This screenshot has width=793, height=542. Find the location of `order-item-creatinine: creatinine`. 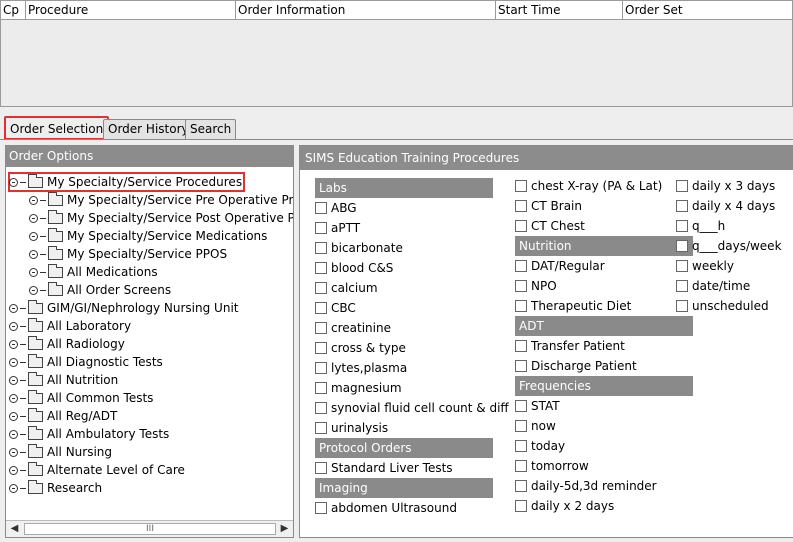

order-item-creatinine: creatinine is located at coordinates (412, 328).